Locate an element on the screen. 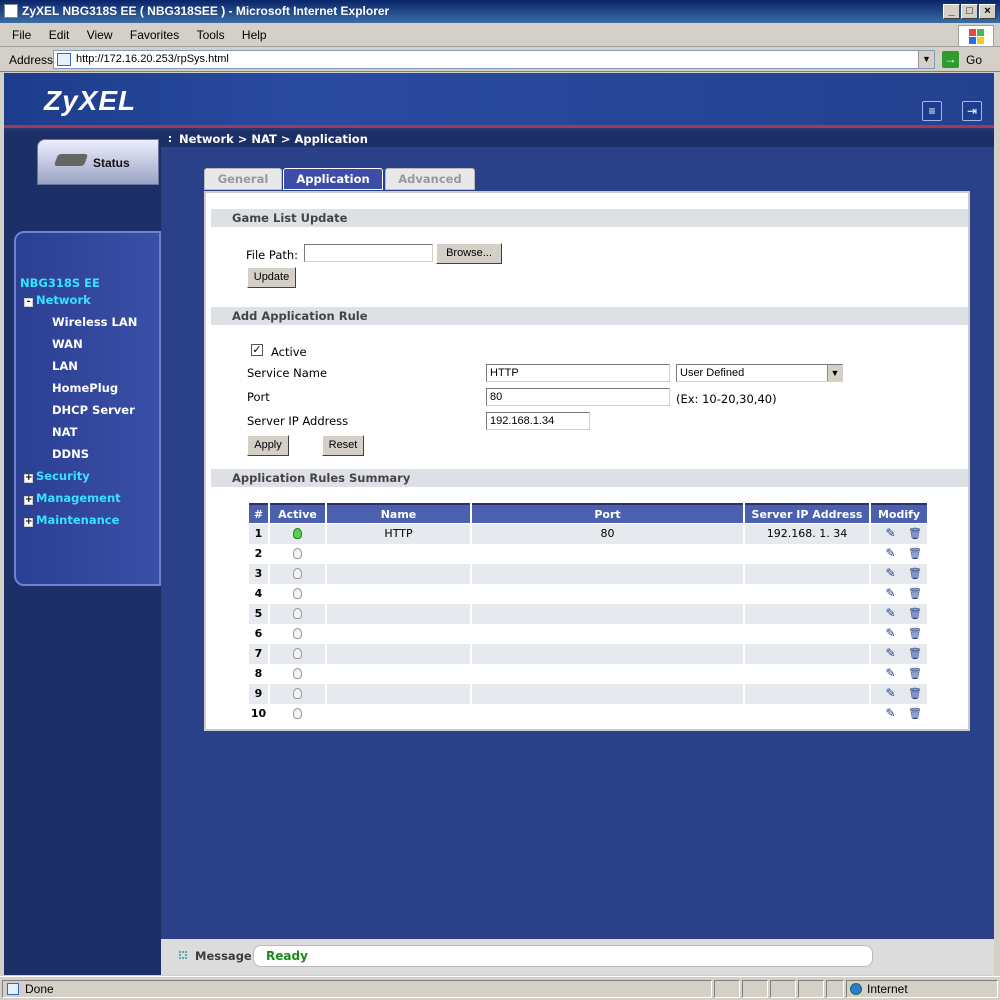  table-row: 9 ✎ 🗑 is located at coordinates (588, 694).